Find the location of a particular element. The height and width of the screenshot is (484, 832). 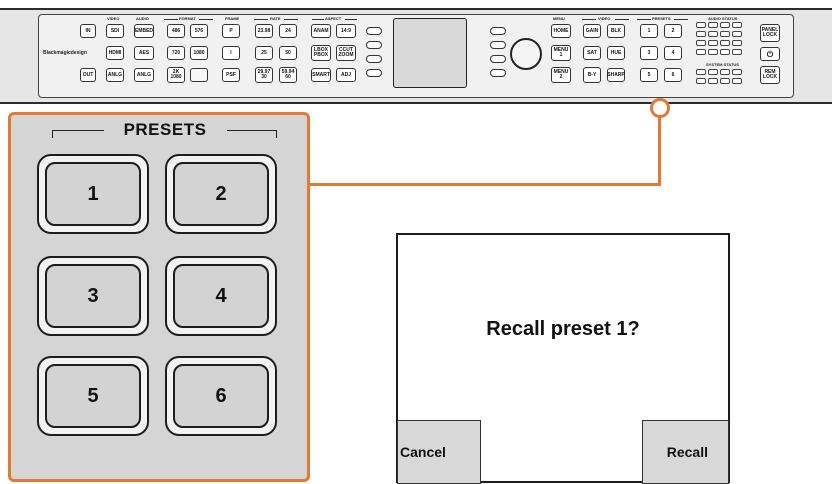

key-menu-1: MENU 1 is located at coordinates (561, 53).